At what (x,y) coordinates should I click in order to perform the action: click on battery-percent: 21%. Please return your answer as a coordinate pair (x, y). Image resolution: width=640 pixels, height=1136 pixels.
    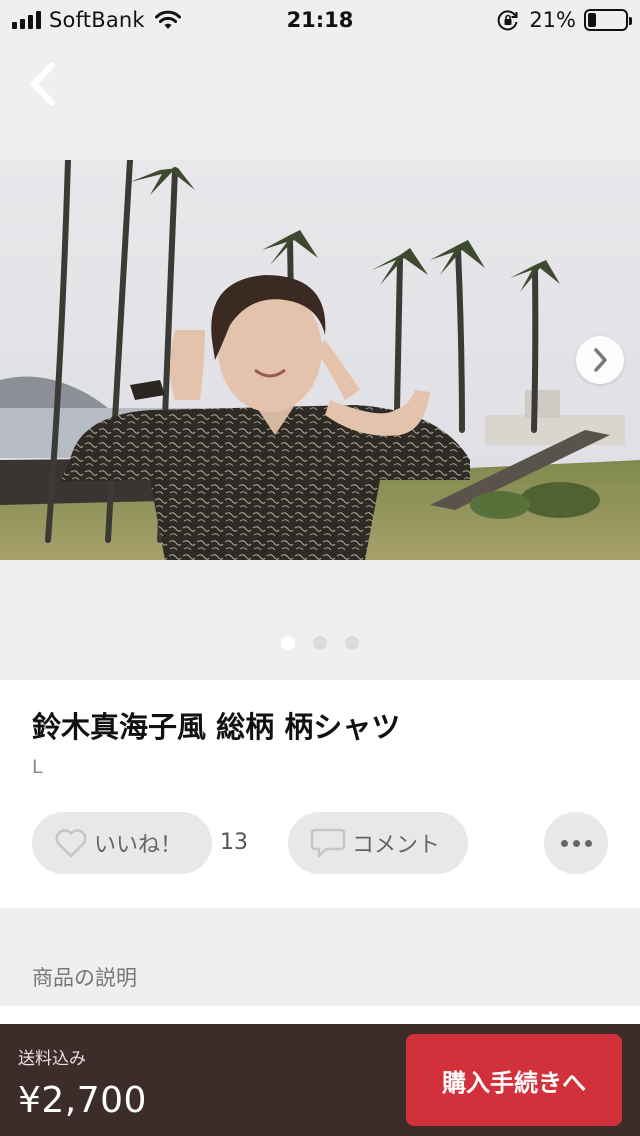
    Looking at the image, I should click on (552, 20).